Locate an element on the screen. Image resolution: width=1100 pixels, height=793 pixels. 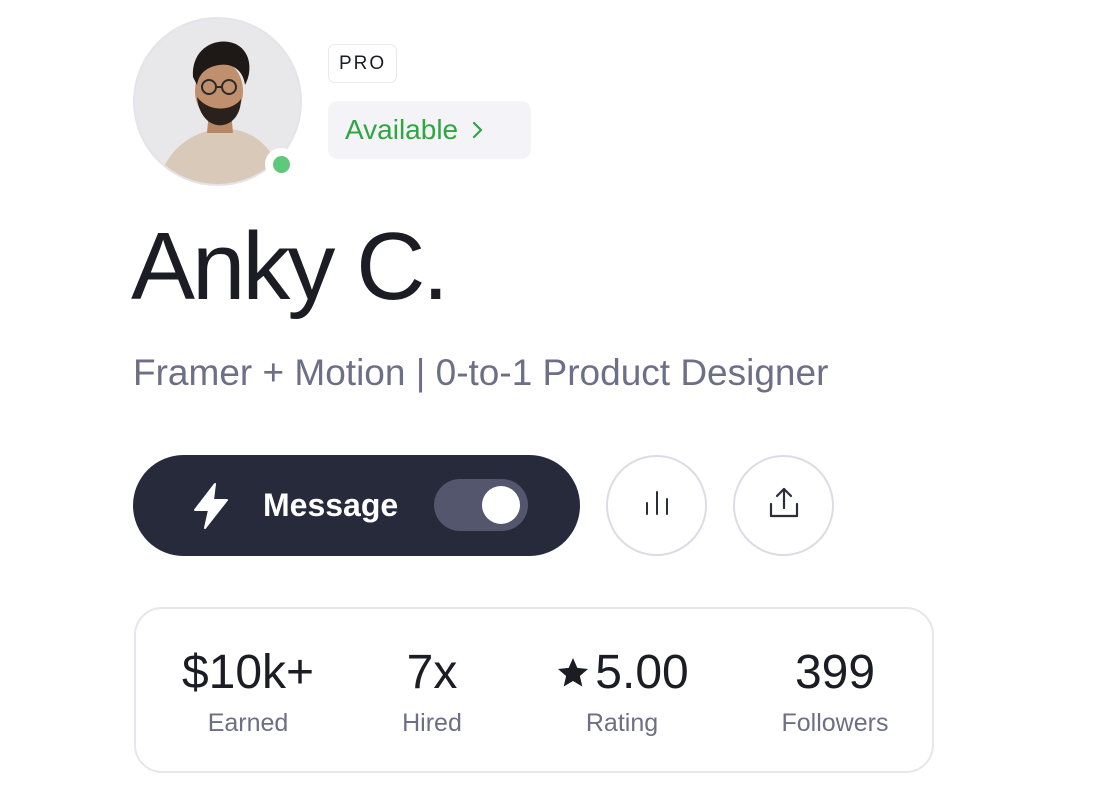
stat-label: Hired is located at coordinates (432, 723).